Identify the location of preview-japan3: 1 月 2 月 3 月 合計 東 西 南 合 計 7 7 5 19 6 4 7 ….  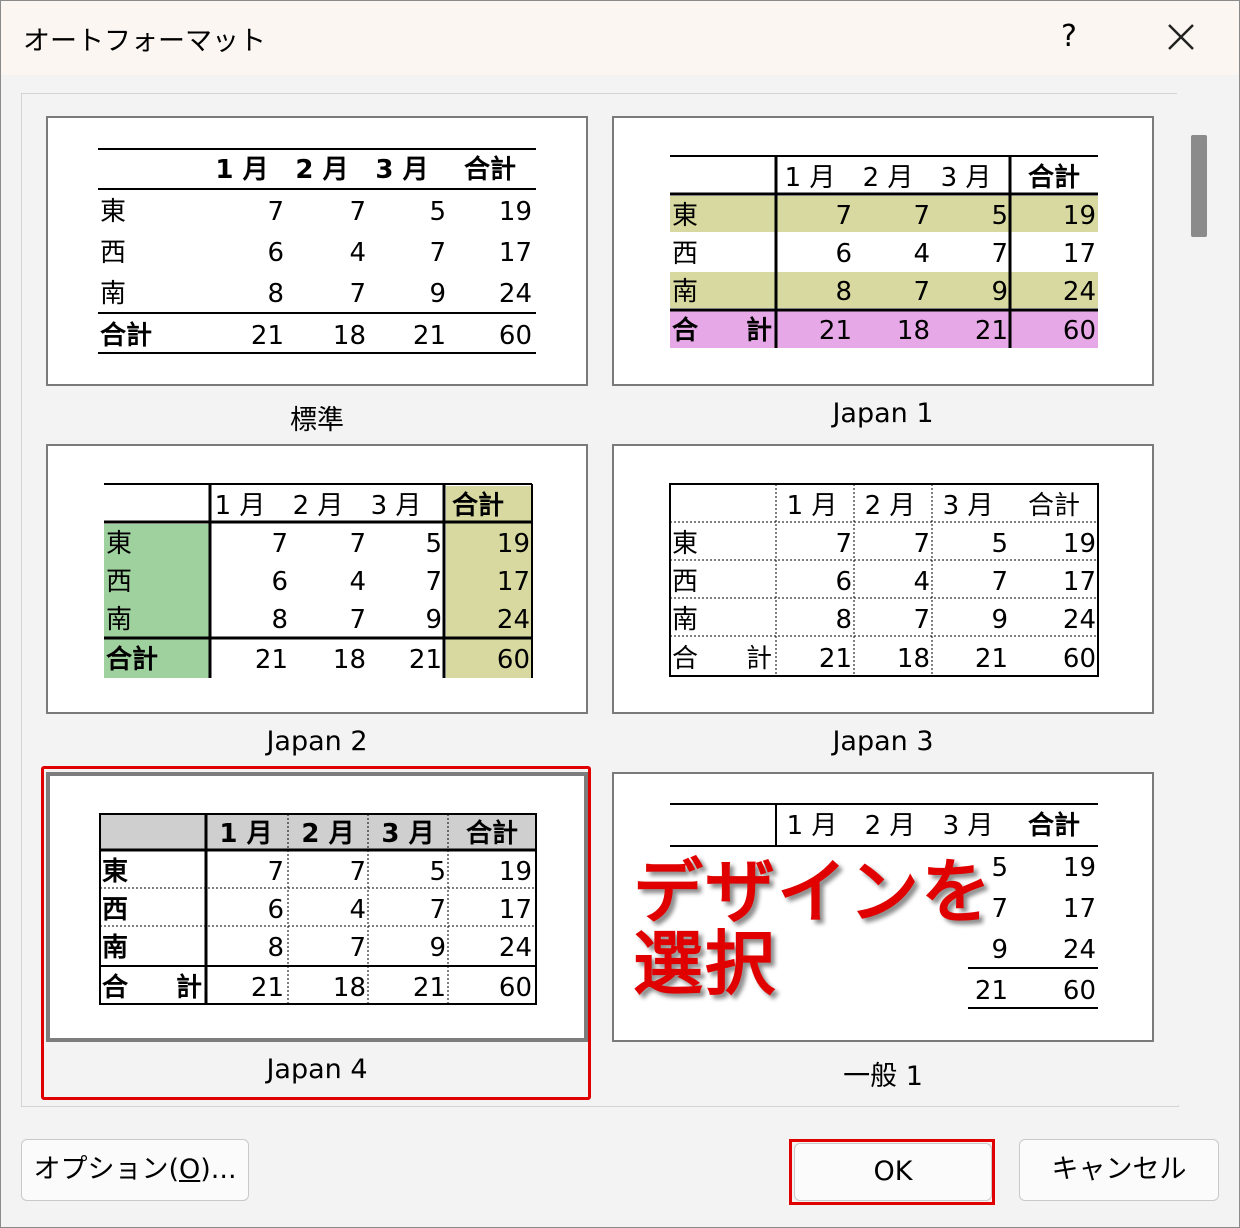
(884, 580).